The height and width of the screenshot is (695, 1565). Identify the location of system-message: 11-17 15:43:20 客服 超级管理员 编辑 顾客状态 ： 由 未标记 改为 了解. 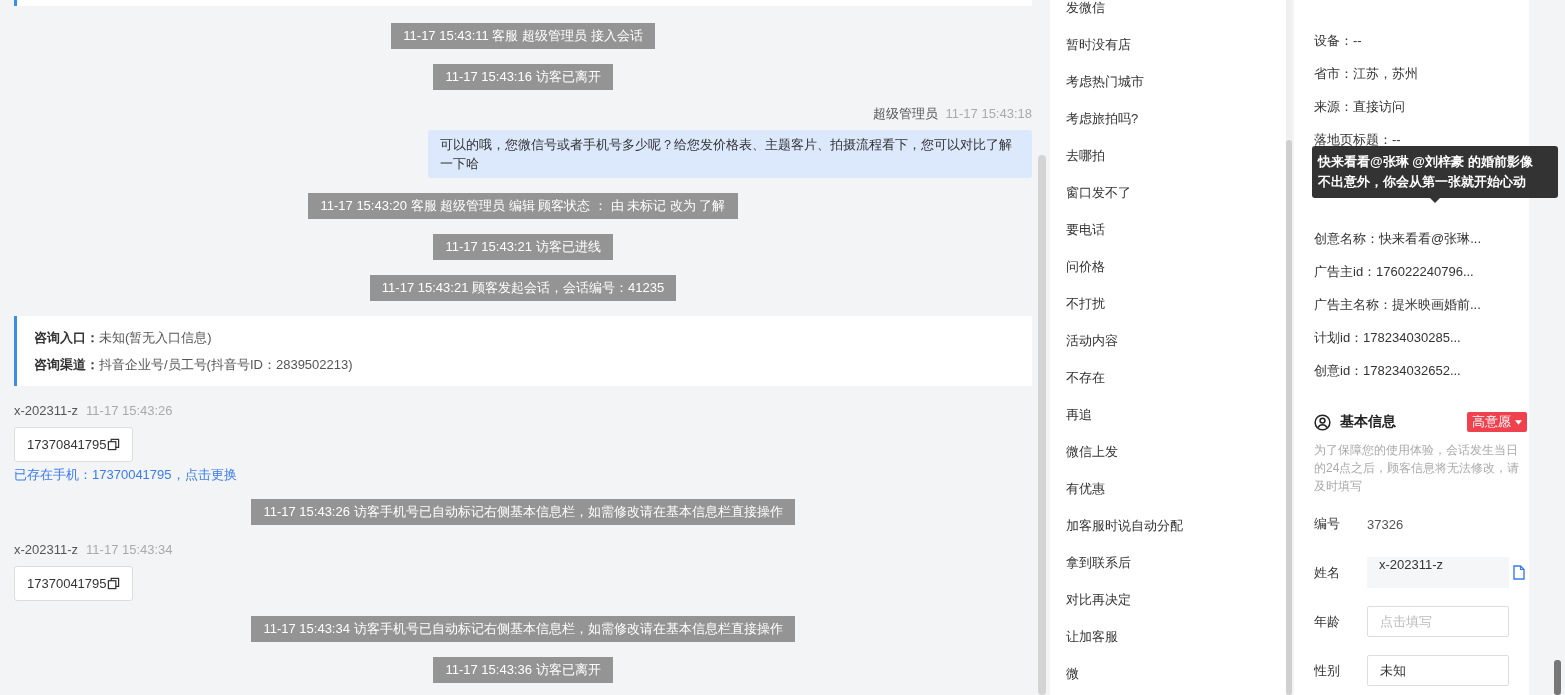
(523, 206).